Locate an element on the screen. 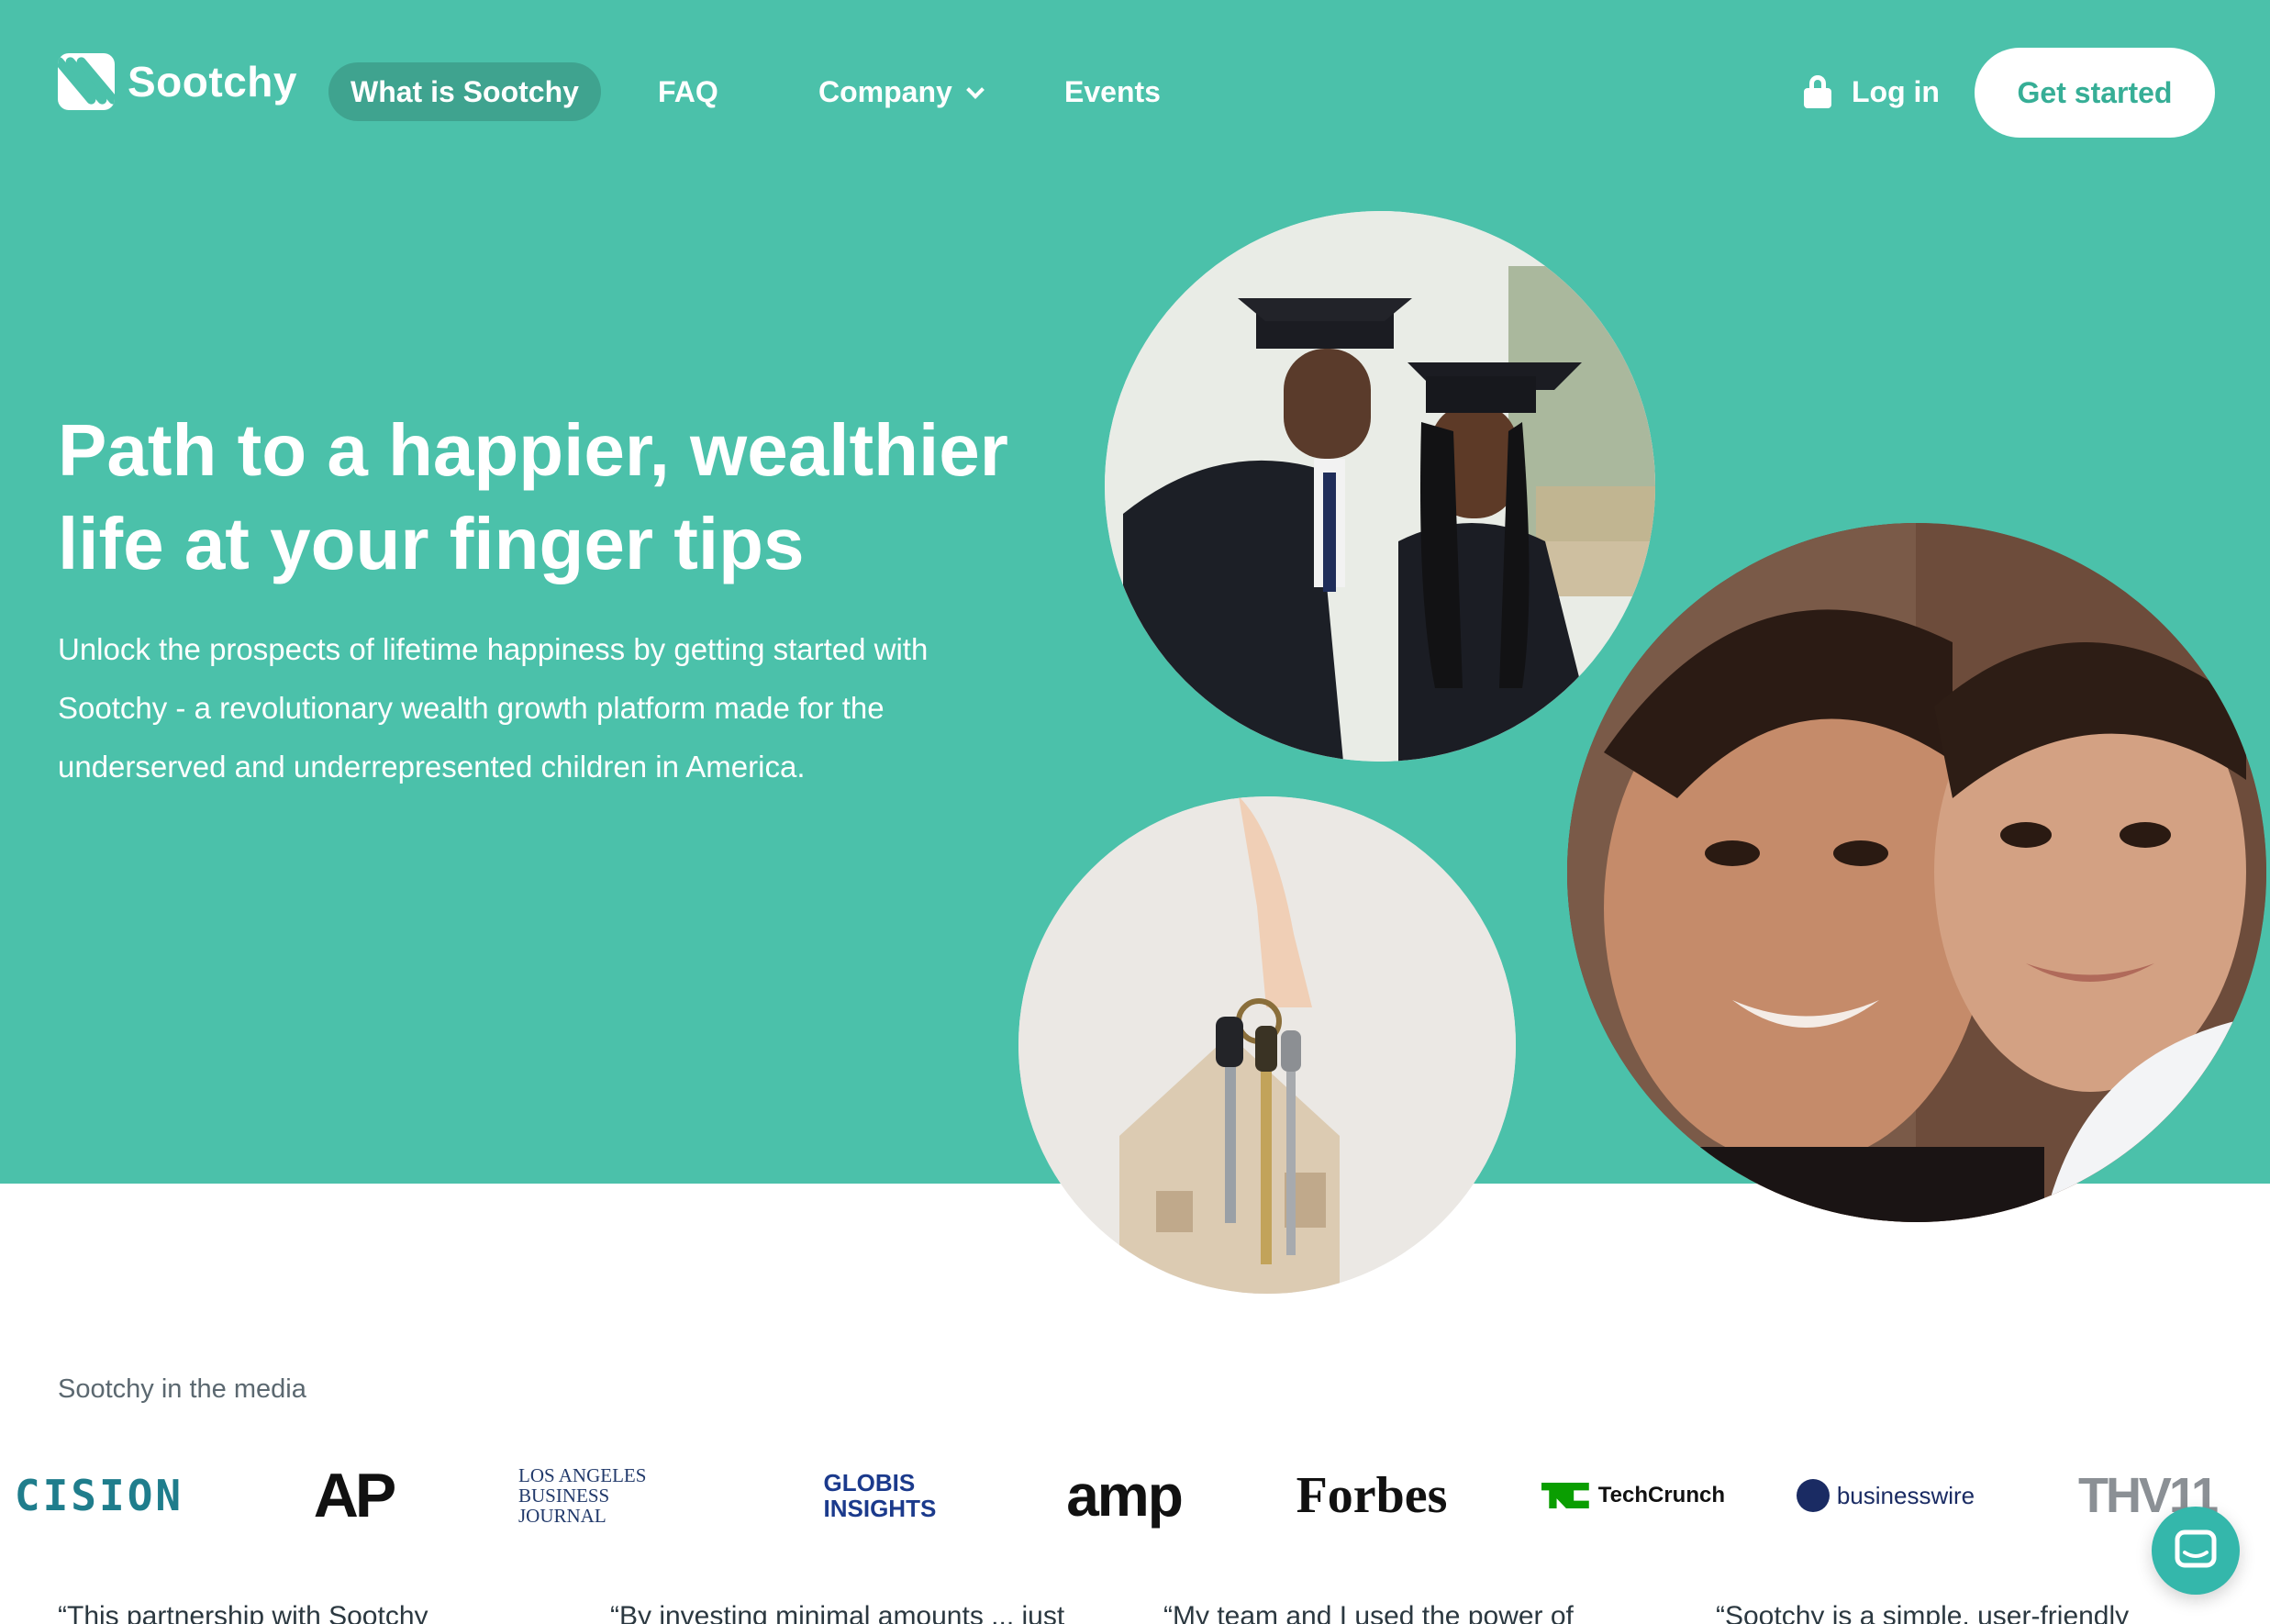 The image size is (2270, 1624). graduates-photo is located at coordinates (1380, 486).